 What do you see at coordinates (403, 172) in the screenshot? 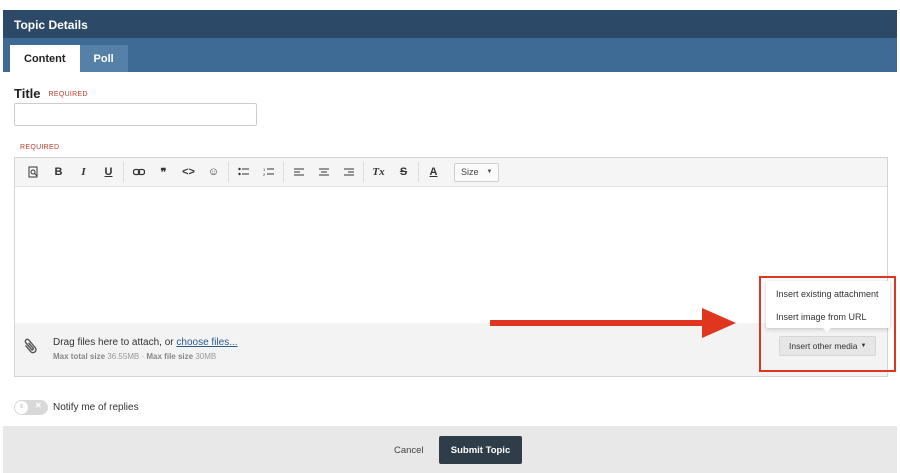
I see `strikethrough-icon: S` at bounding box center [403, 172].